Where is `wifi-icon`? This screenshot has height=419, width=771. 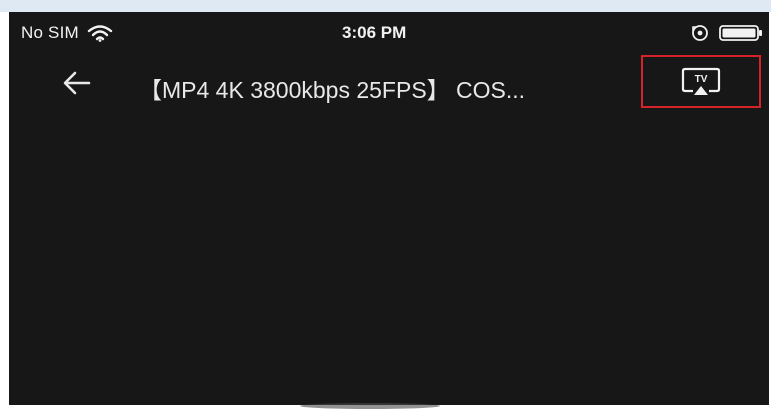 wifi-icon is located at coordinates (100, 33).